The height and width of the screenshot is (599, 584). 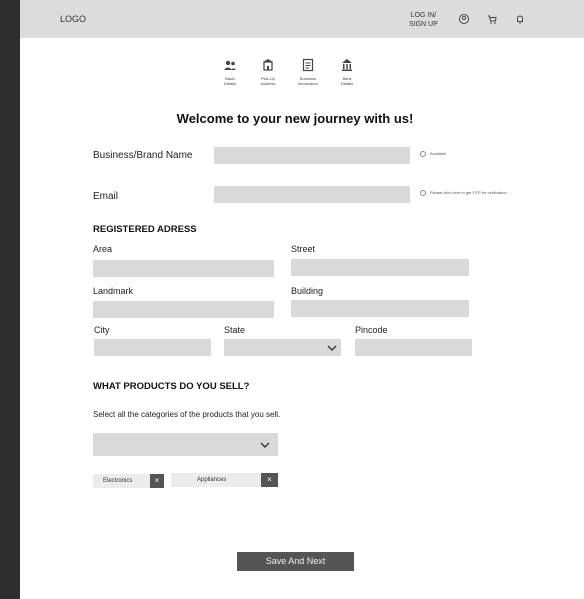 I want to click on login-signup-link: LOG IN/ SIGN UP, so click(x=423, y=20).